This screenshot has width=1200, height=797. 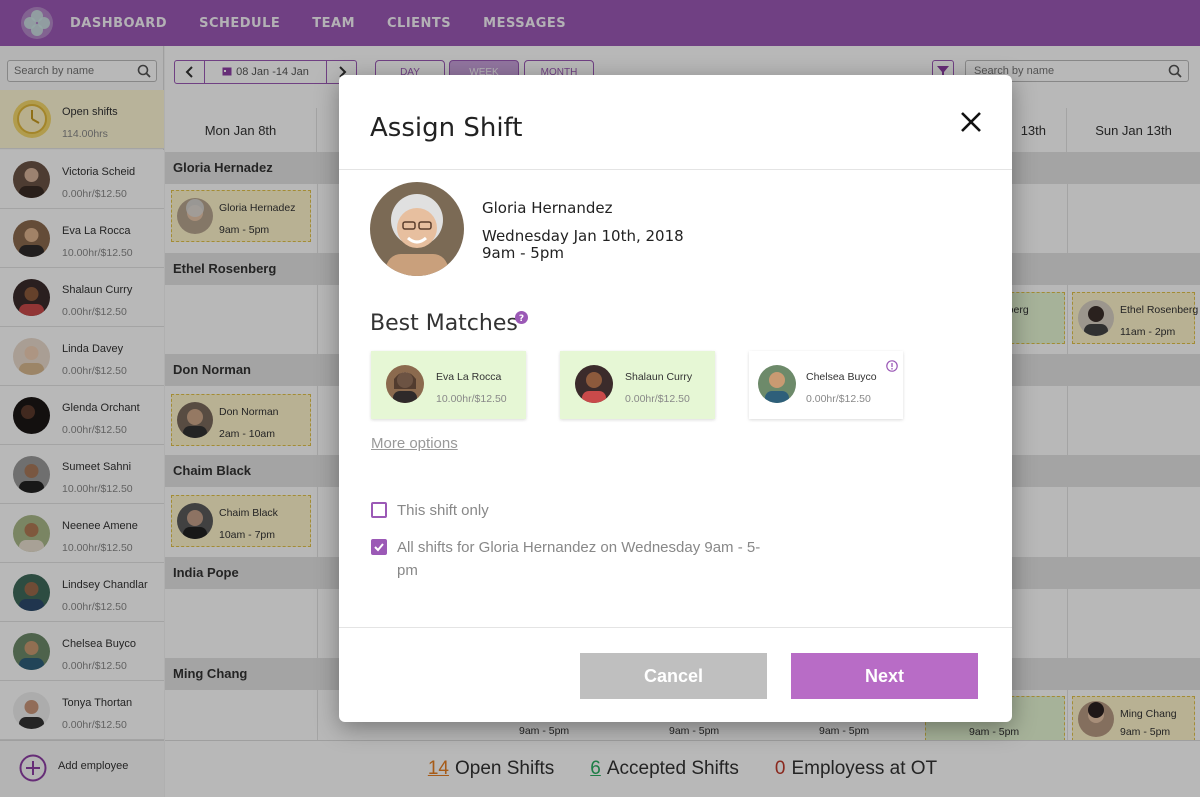 I want to click on match-name: Chelsea Buyco, so click(x=841, y=377).